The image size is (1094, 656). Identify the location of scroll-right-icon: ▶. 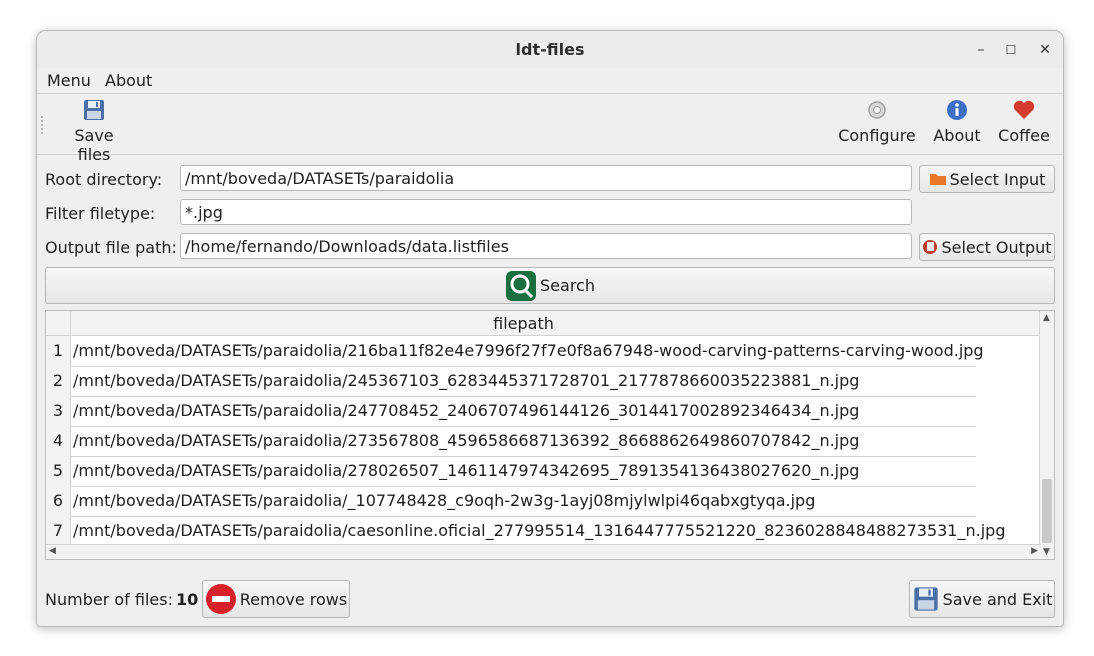
(1034, 551).